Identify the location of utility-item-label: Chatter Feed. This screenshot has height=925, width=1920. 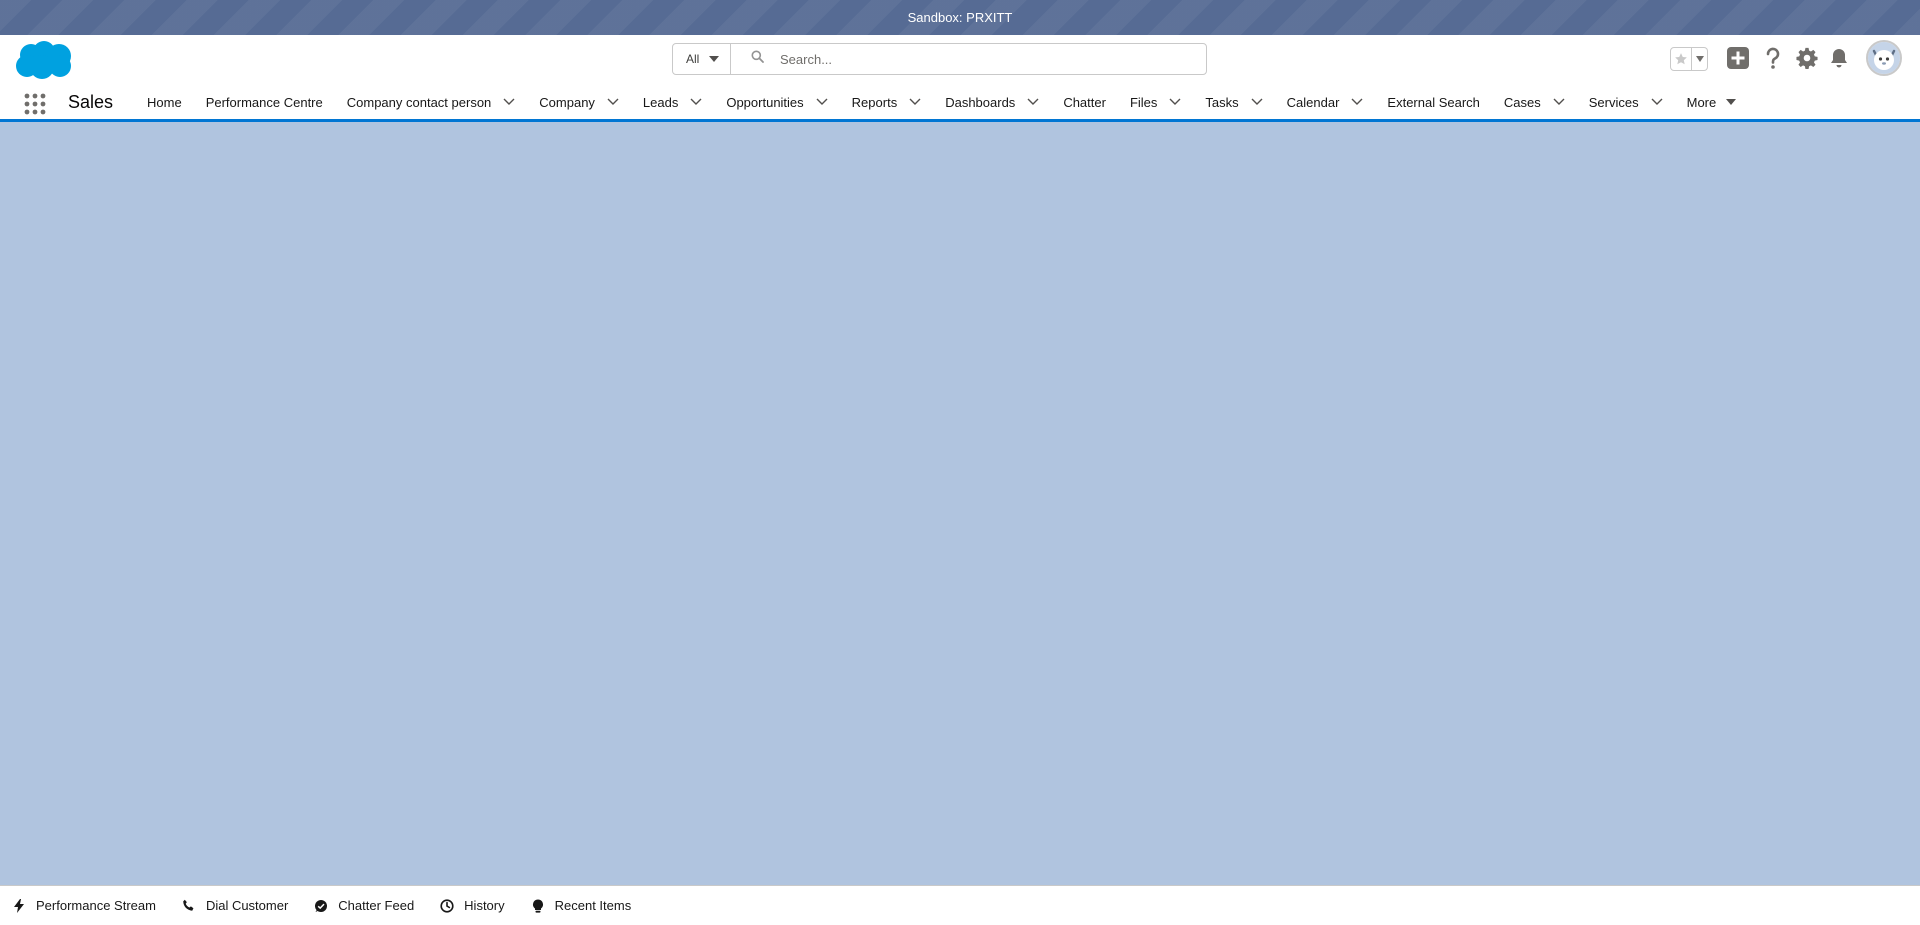
(376, 905).